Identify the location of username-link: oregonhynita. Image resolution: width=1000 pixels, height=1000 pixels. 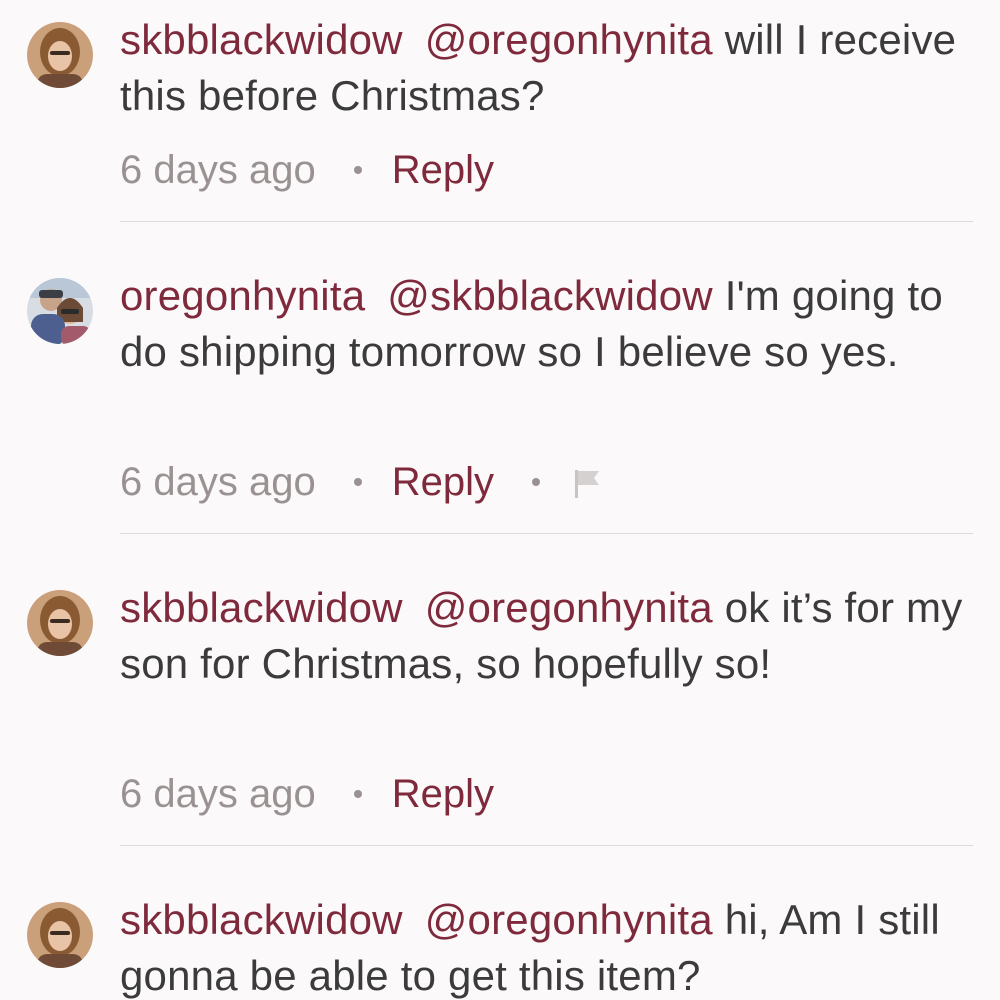
(242, 295).